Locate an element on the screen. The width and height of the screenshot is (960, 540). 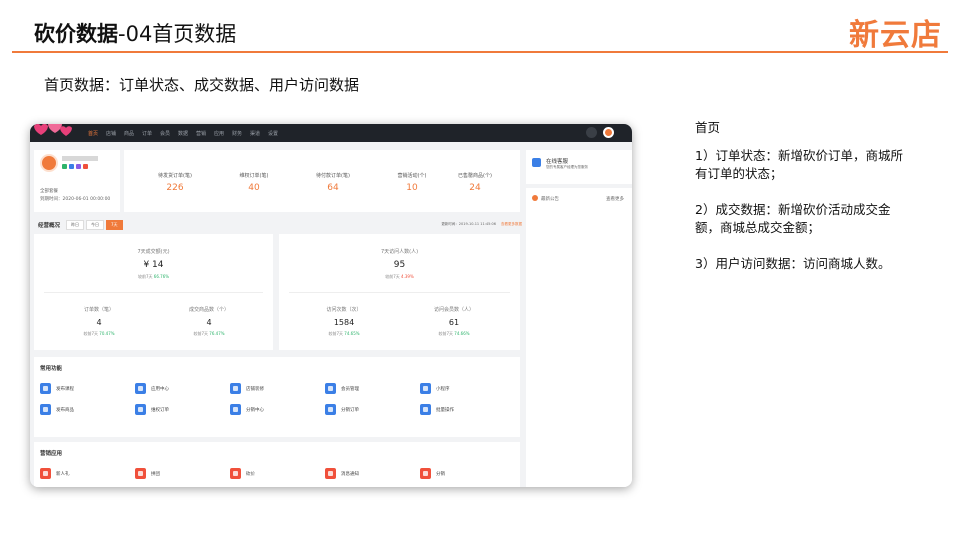
sales-compare: 较前7天 66.76% is located at coordinates (153, 277).